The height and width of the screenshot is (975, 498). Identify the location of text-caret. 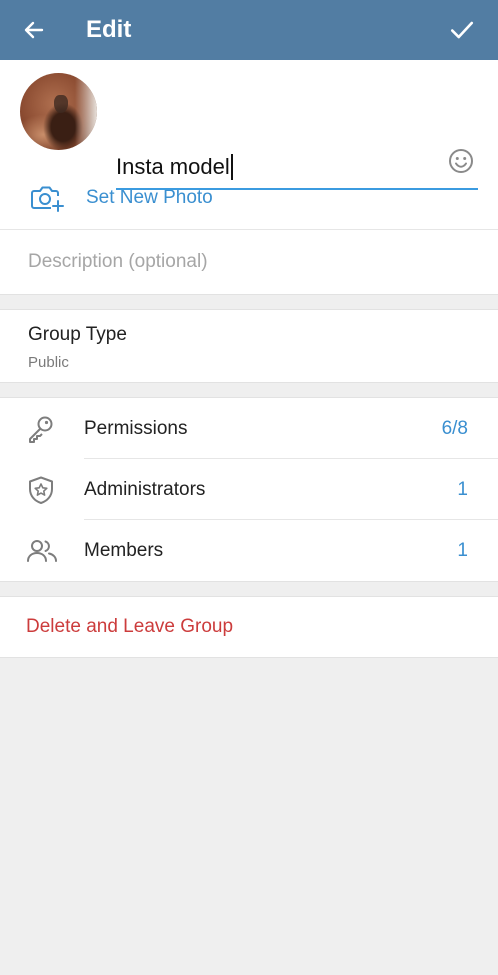
(231, 167).